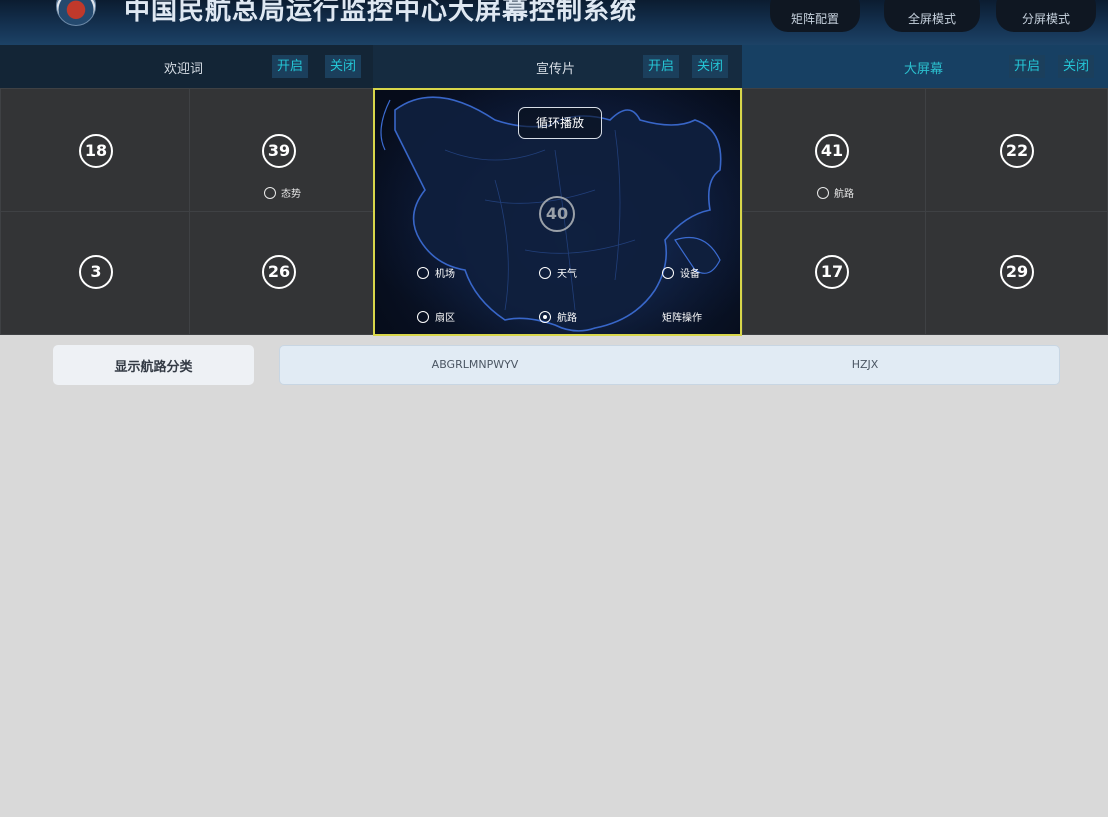 The width and height of the screenshot is (1108, 817). Describe the element at coordinates (710, 66) in the screenshot. I see `promo-off-button: 关闭` at that location.